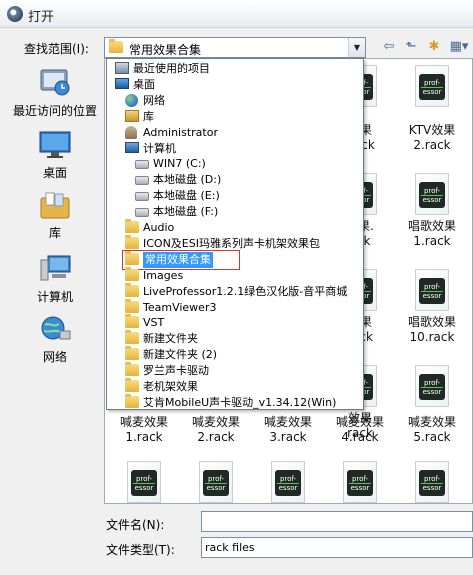 Image resolution: width=473 pixels, height=575 pixels. I want to click on dropdown-item-label: 计算机, so click(159, 148).